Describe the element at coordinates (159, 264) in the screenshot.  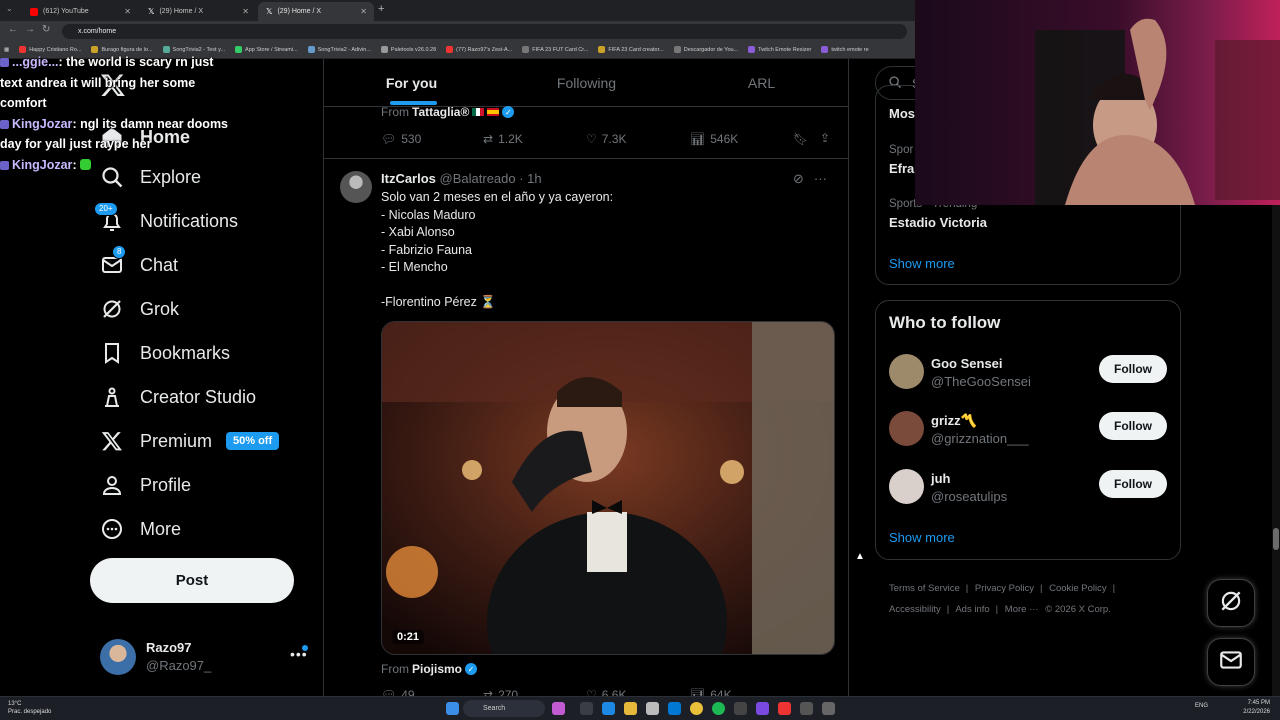
I see `nav-label: Chat` at that location.